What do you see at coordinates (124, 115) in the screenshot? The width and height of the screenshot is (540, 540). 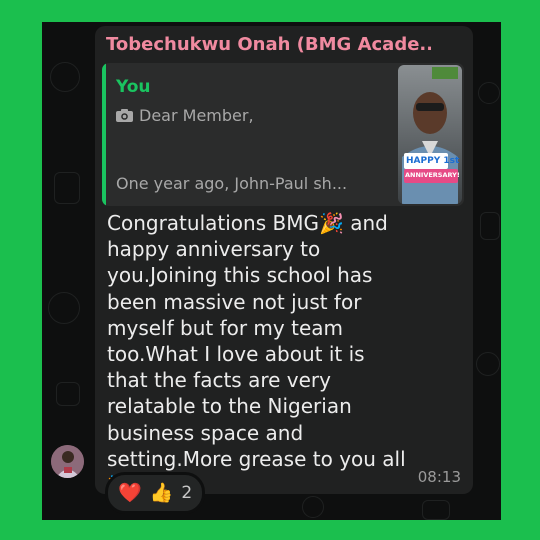 I see `camera-icon` at bounding box center [124, 115].